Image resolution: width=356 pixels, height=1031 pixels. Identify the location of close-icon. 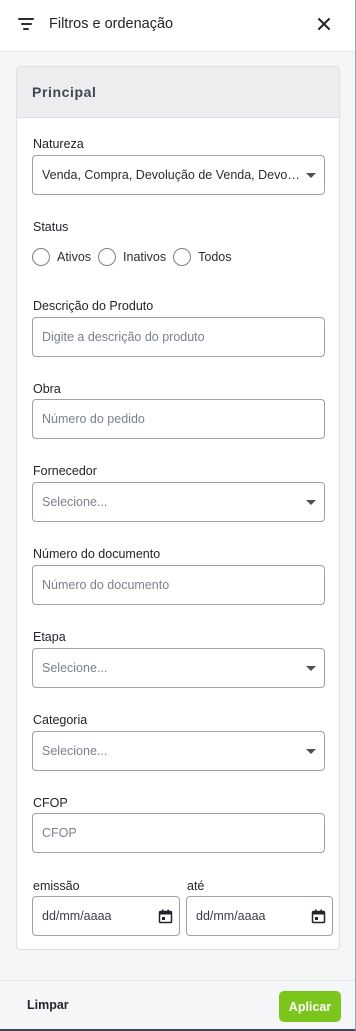
(324, 24).